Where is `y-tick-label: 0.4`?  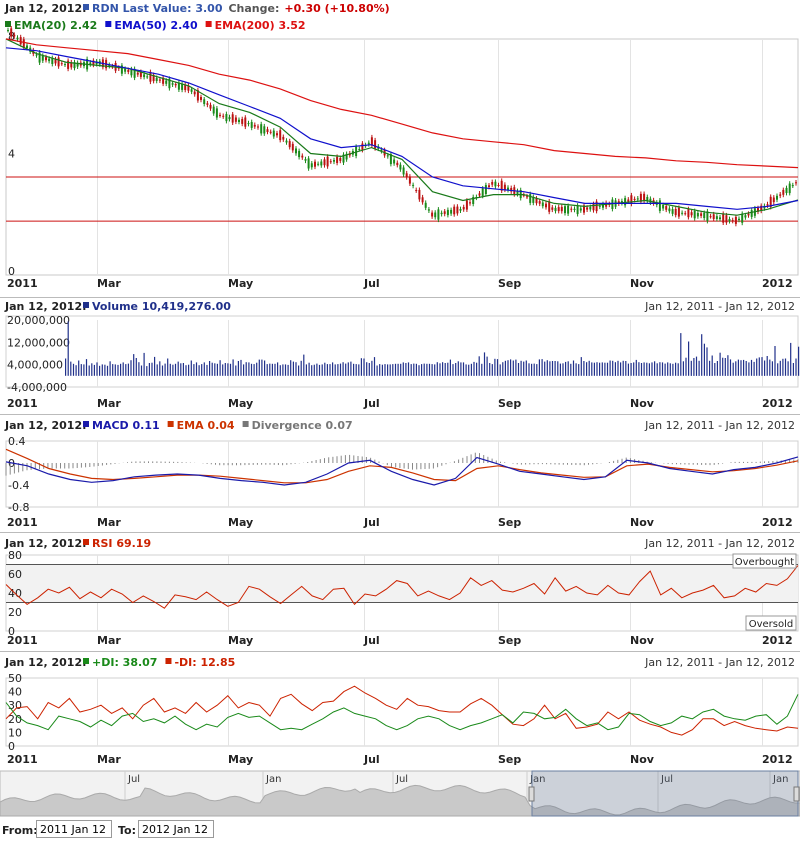 y-tick-label: 0.4 is located at coordinates (17, 441).